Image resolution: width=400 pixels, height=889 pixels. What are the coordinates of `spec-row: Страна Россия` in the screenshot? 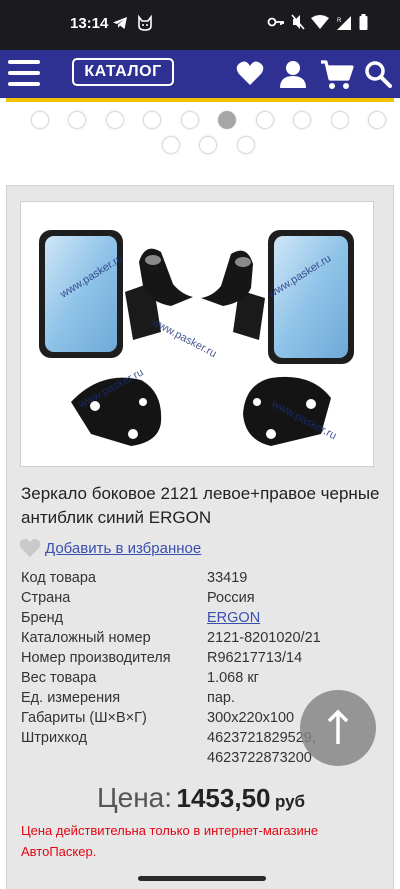 It's located at (206, 598).